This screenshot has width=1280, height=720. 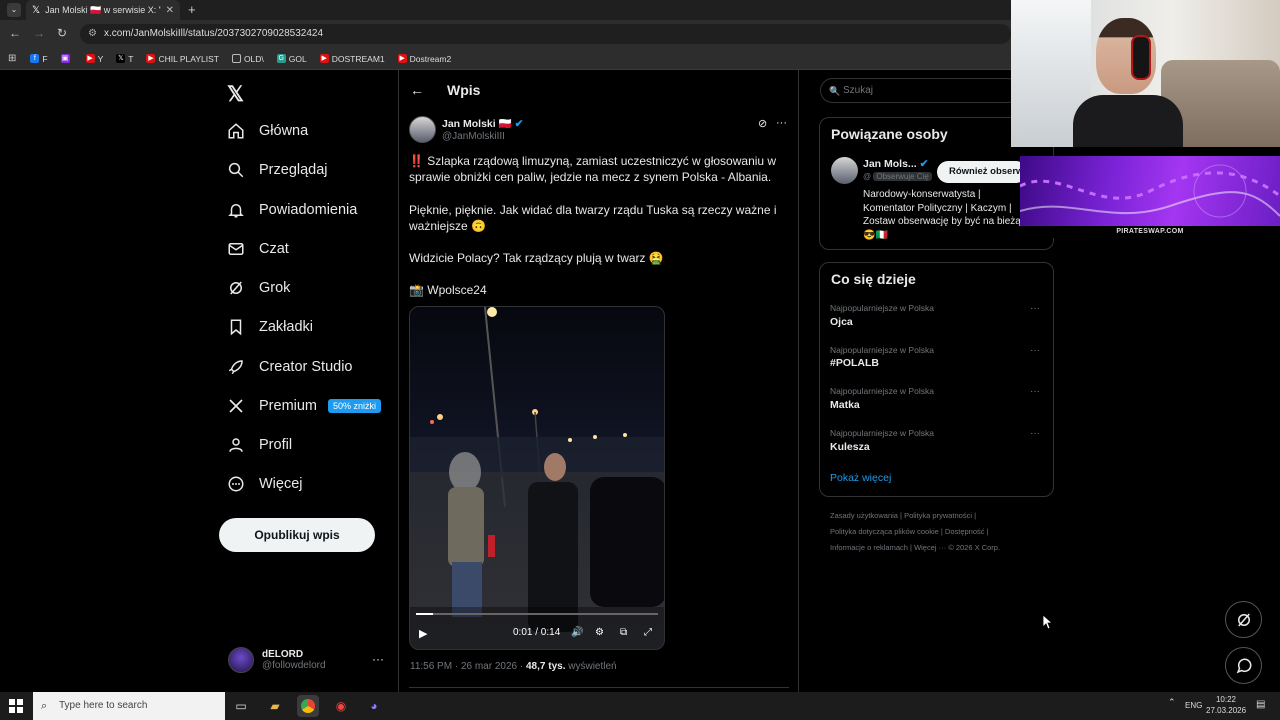 What do you see at coordinates (16, 706) in the screenshot?
I see `windows-start-icon` at bounding box center [16, 706].